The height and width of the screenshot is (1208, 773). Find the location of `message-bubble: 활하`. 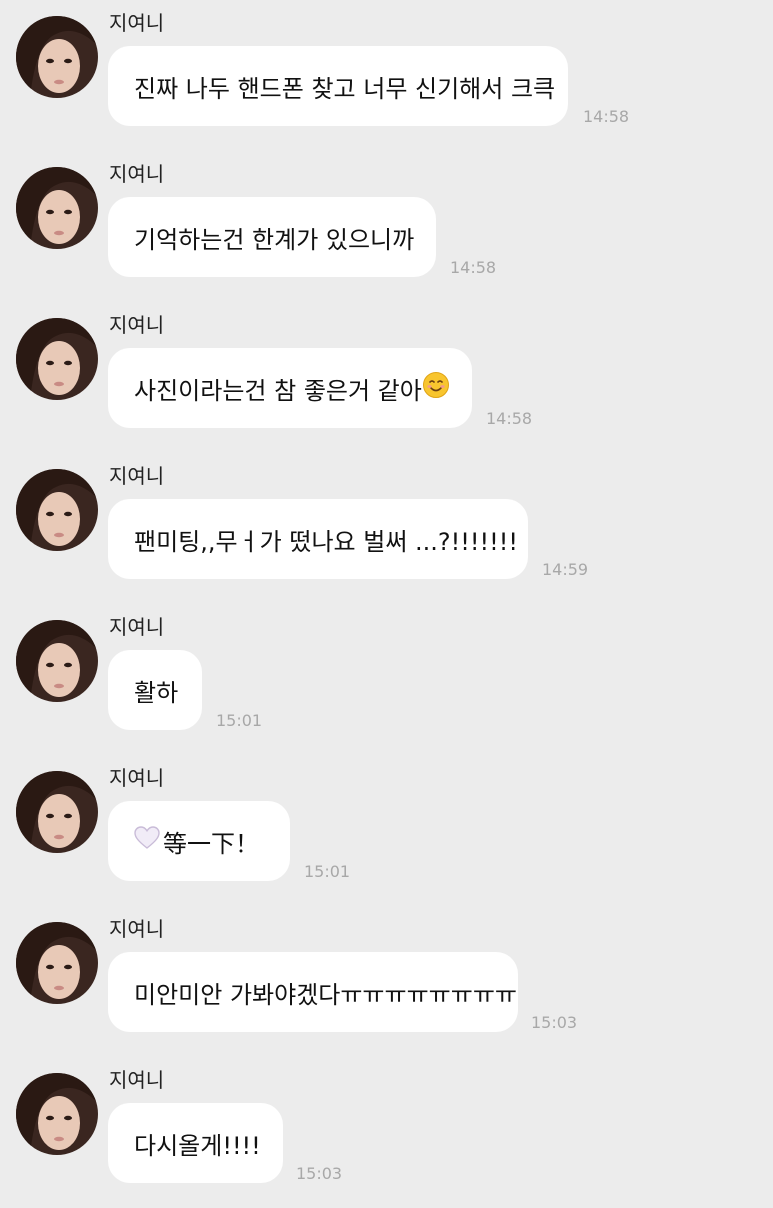

message-bubble: 활하 is located at coordinates (155, 690).